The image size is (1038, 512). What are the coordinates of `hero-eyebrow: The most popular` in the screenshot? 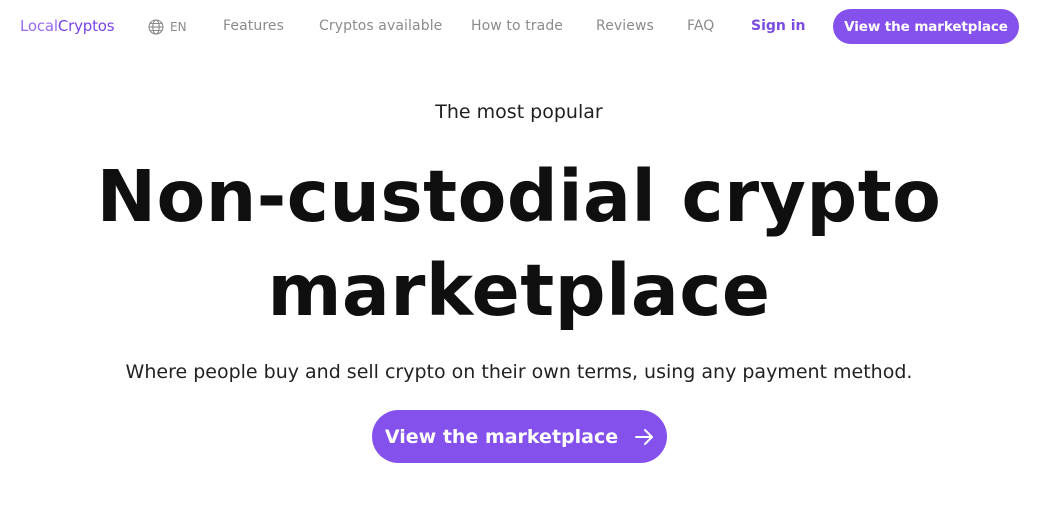 It's located at (519, 112).